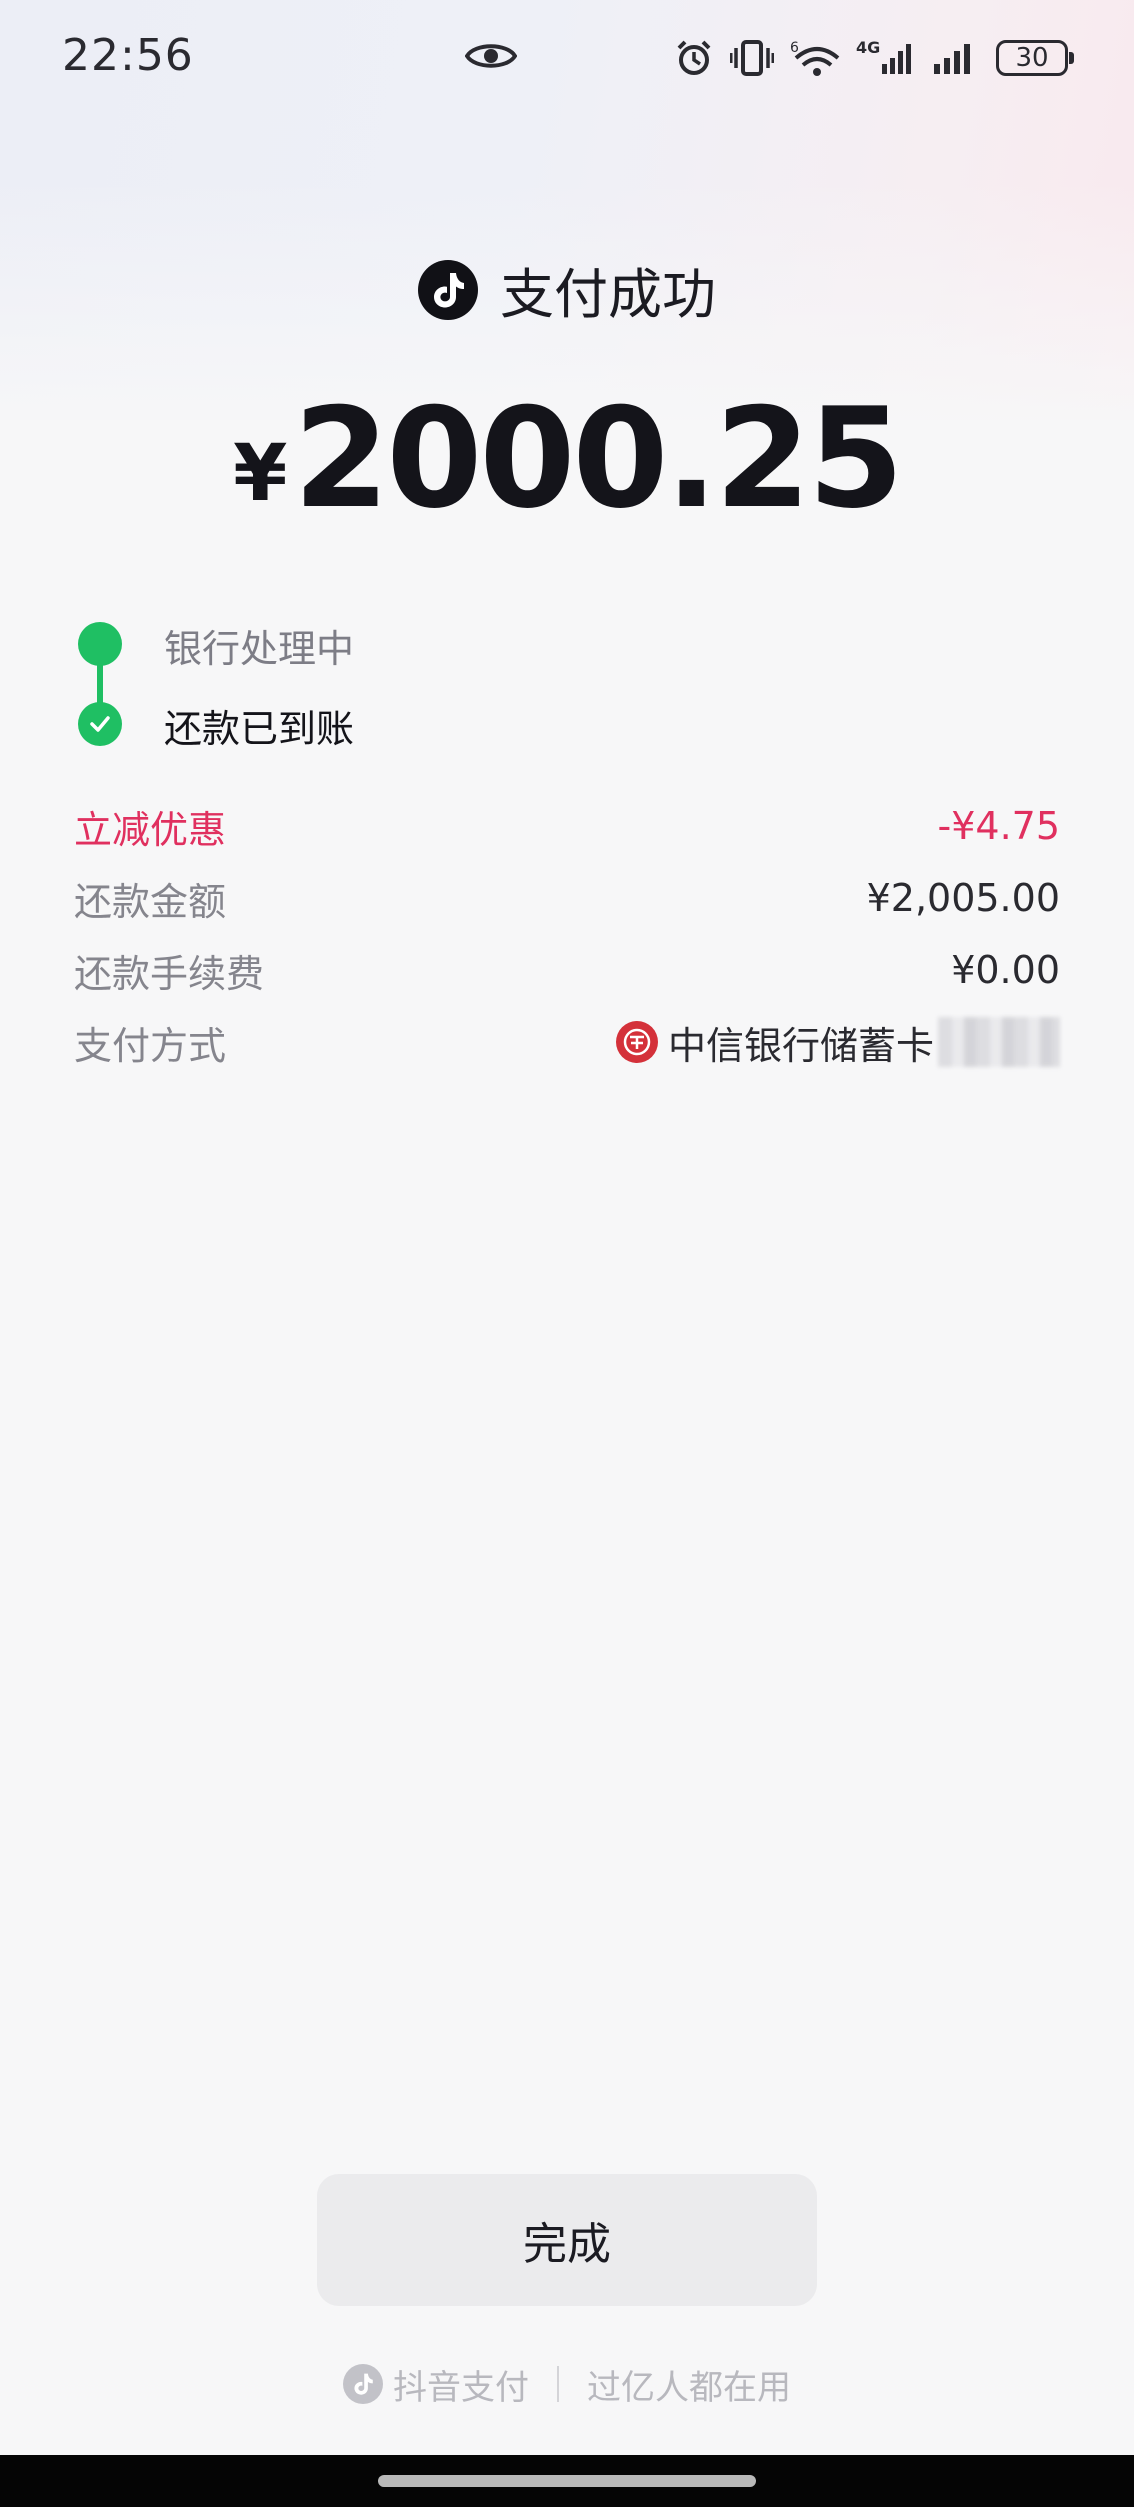  Describe the element at coordinates (150, 829) in the screenshot. I see `discount-label: 立减优惠` at that location.